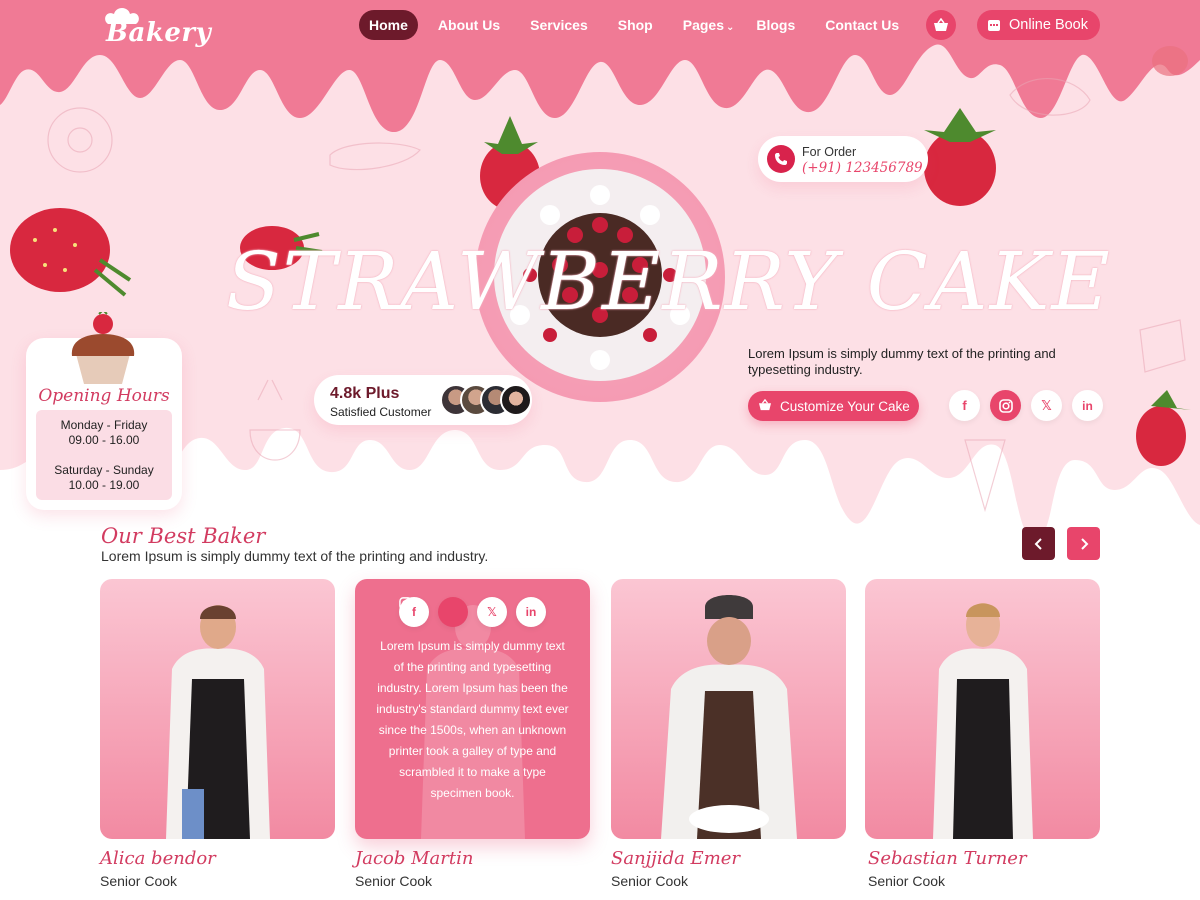 Image resolution: width=1200 pixels, height=900 pixels. What do you see at coordinates (365, 393) in the screenshot?
I see `satisfied-count: 4.8k Plus` at bounding box center [365, 393].